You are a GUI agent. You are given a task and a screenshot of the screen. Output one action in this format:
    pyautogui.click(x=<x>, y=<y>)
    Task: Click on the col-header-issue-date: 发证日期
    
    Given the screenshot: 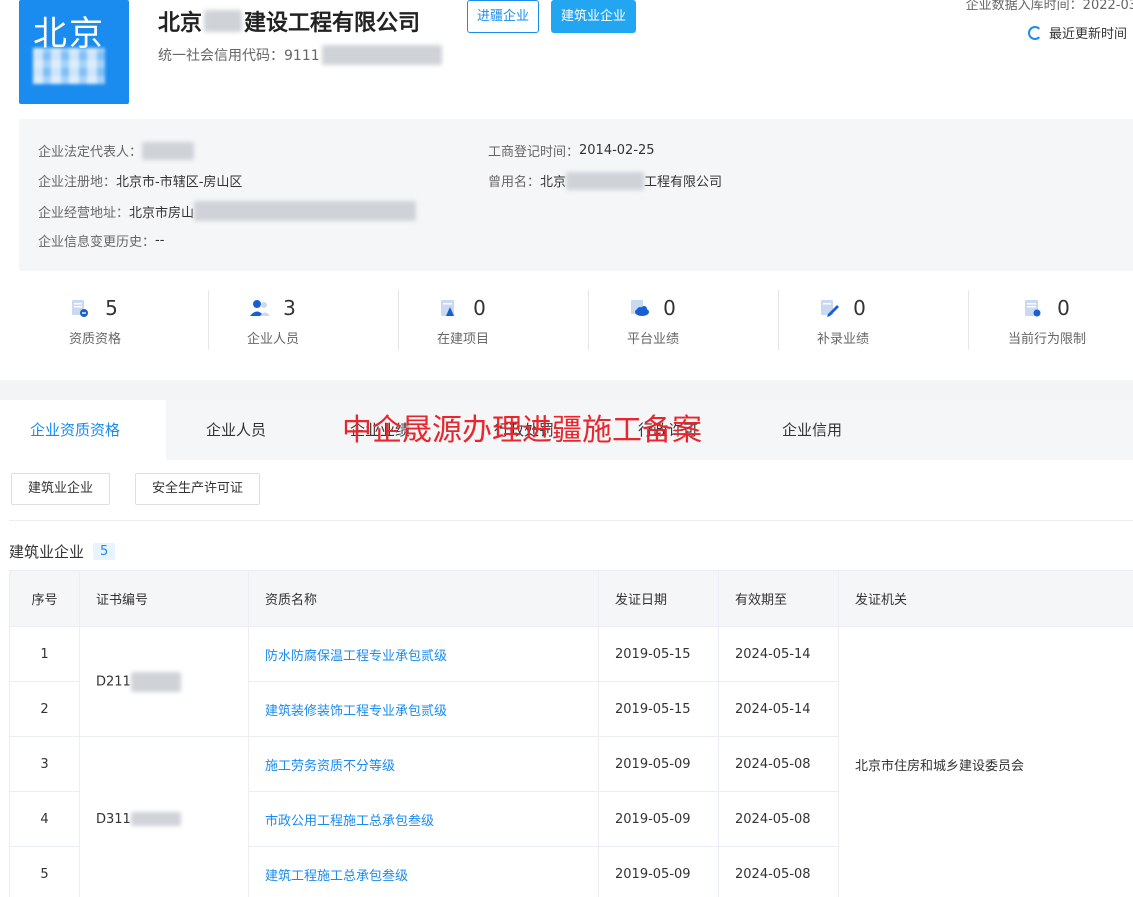 What is the action you would take?
    pyautogui.click(x=658, y=598)
    